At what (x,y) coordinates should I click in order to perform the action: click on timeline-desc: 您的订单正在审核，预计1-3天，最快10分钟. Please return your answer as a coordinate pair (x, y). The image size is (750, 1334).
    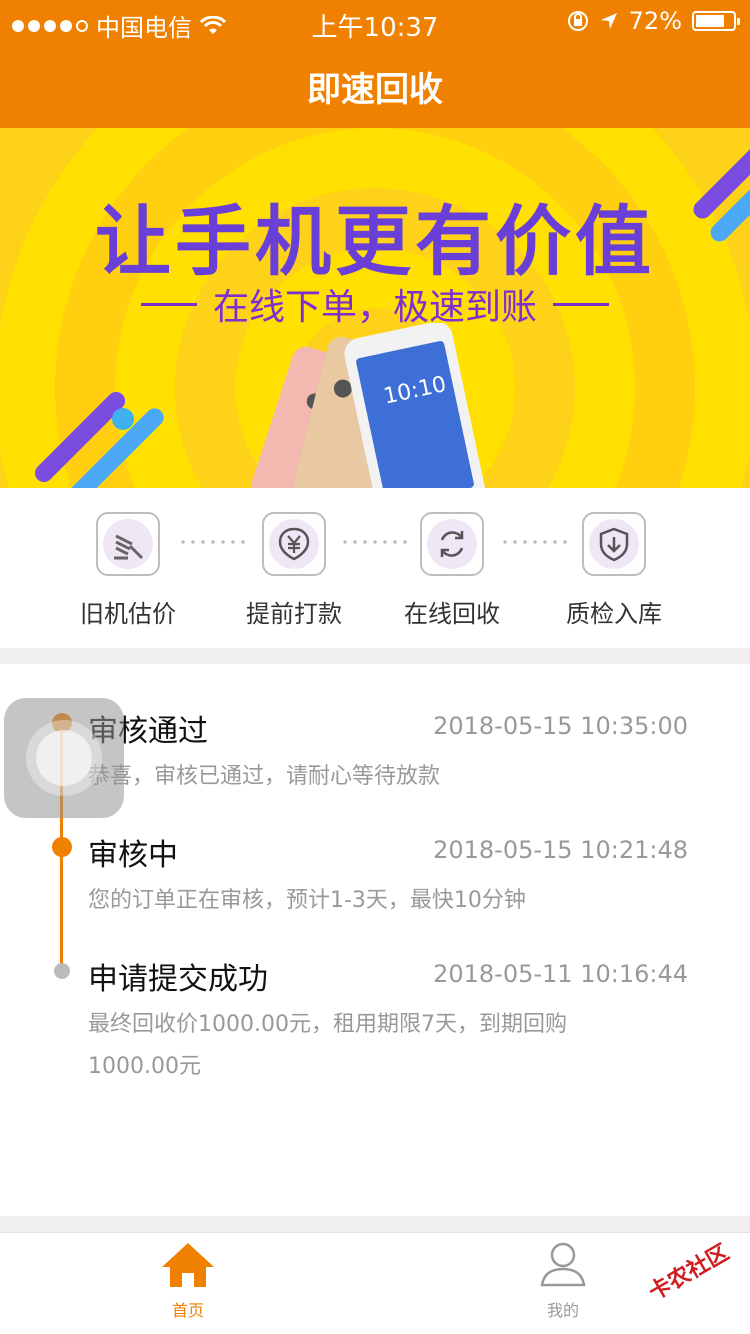
    Looking at the image, I should click on (307, 900).